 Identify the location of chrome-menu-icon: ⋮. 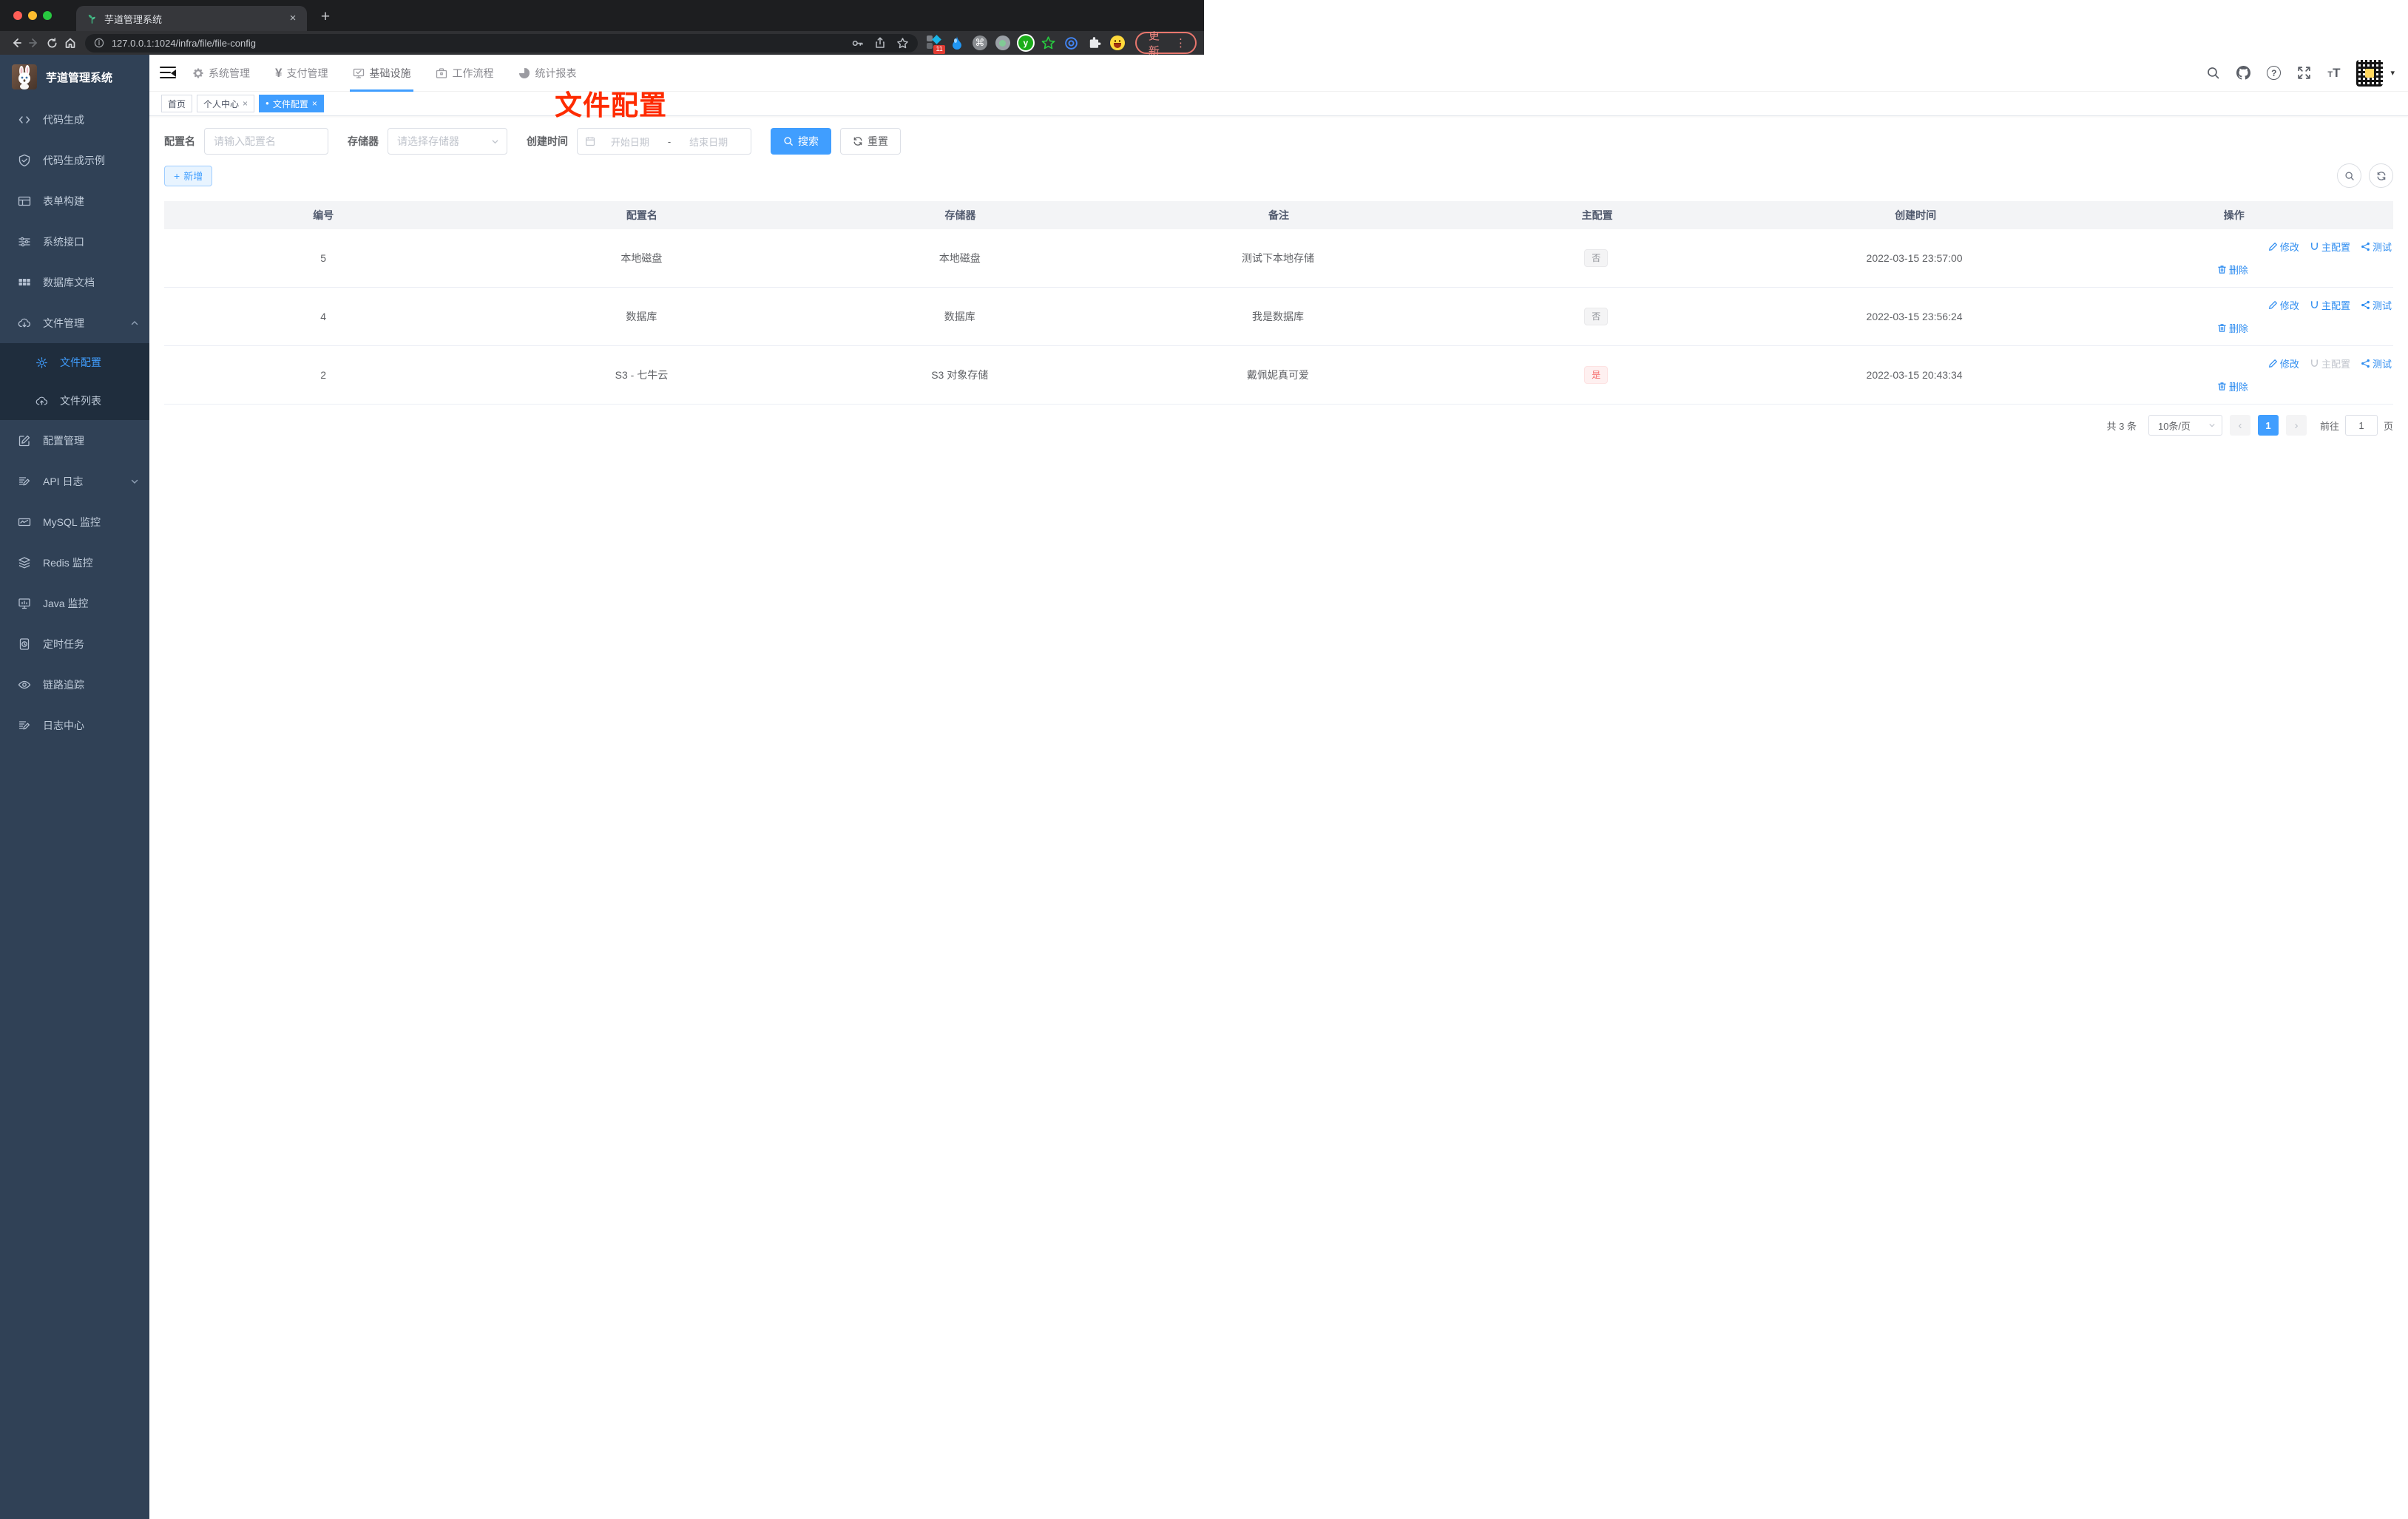
(1180, 43).